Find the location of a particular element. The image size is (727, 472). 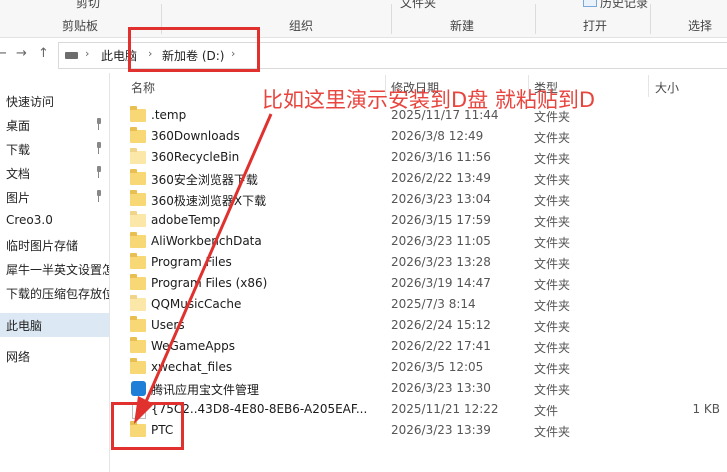

annotation-arrow-icon is located at coordinates (203, 268).